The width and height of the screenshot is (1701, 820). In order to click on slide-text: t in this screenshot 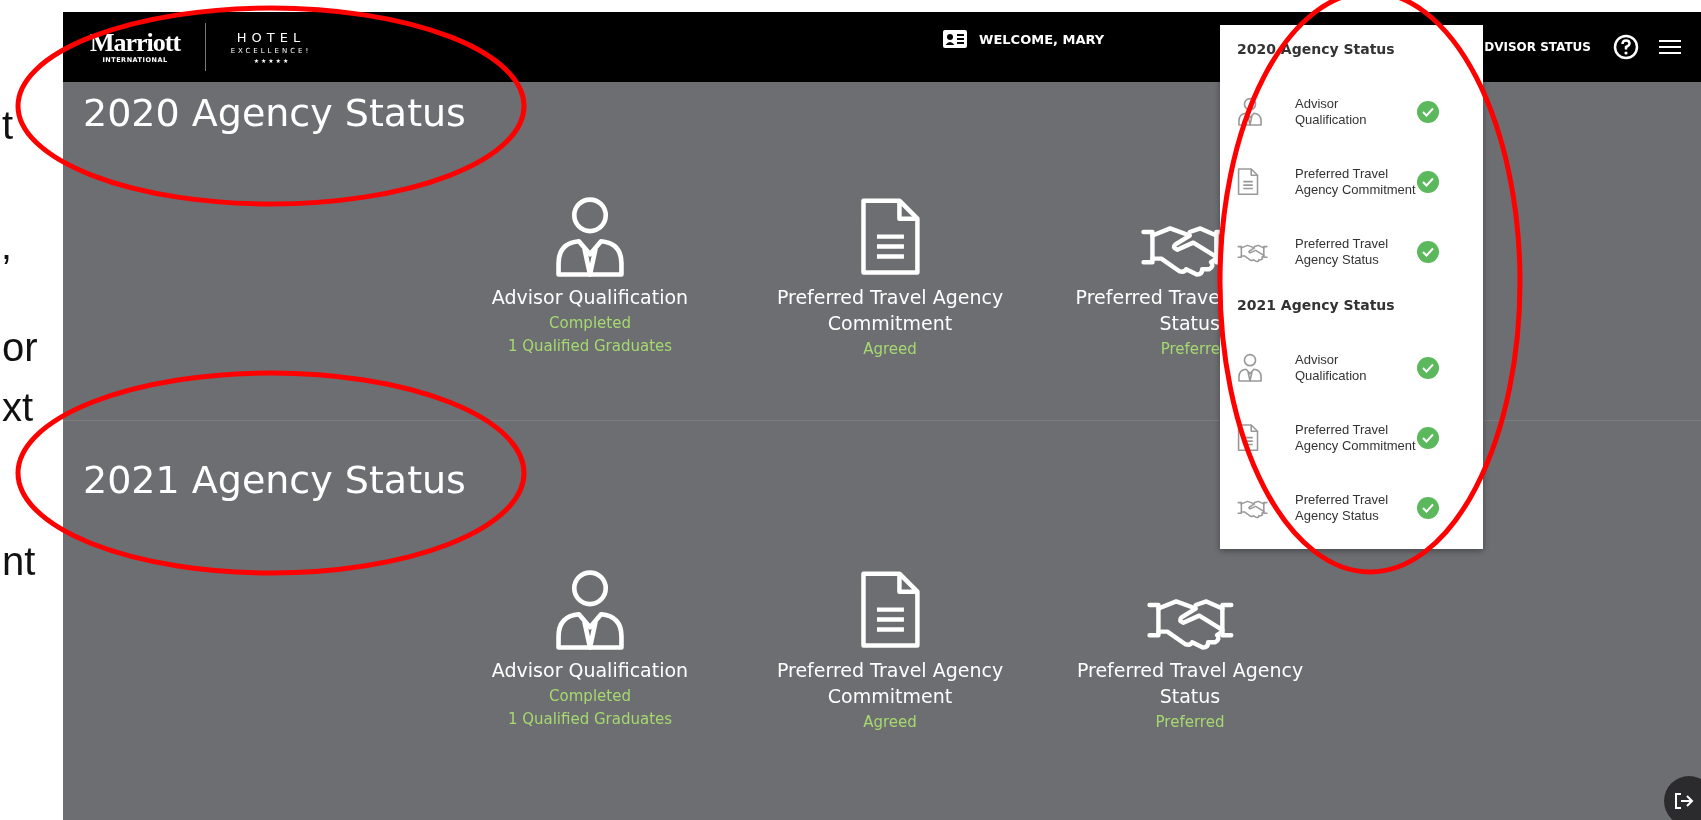, I will do `click(8, 125)`.